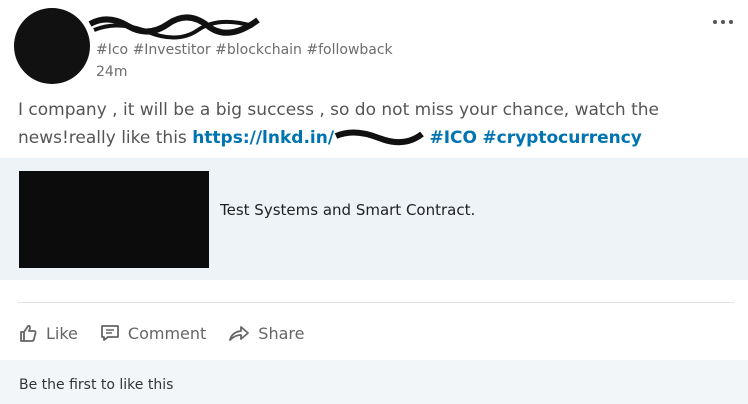 This screenshot has height=404, width=748. I want to click on comment-button: Comment, so click(153, 333).